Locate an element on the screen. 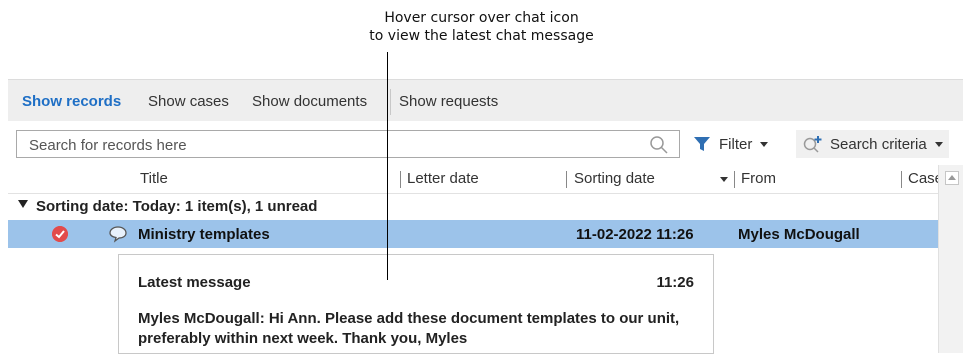 The height and width of the screenshot is (354, 963). column-letter-date: Letter date is located at coordinates (443, 178).